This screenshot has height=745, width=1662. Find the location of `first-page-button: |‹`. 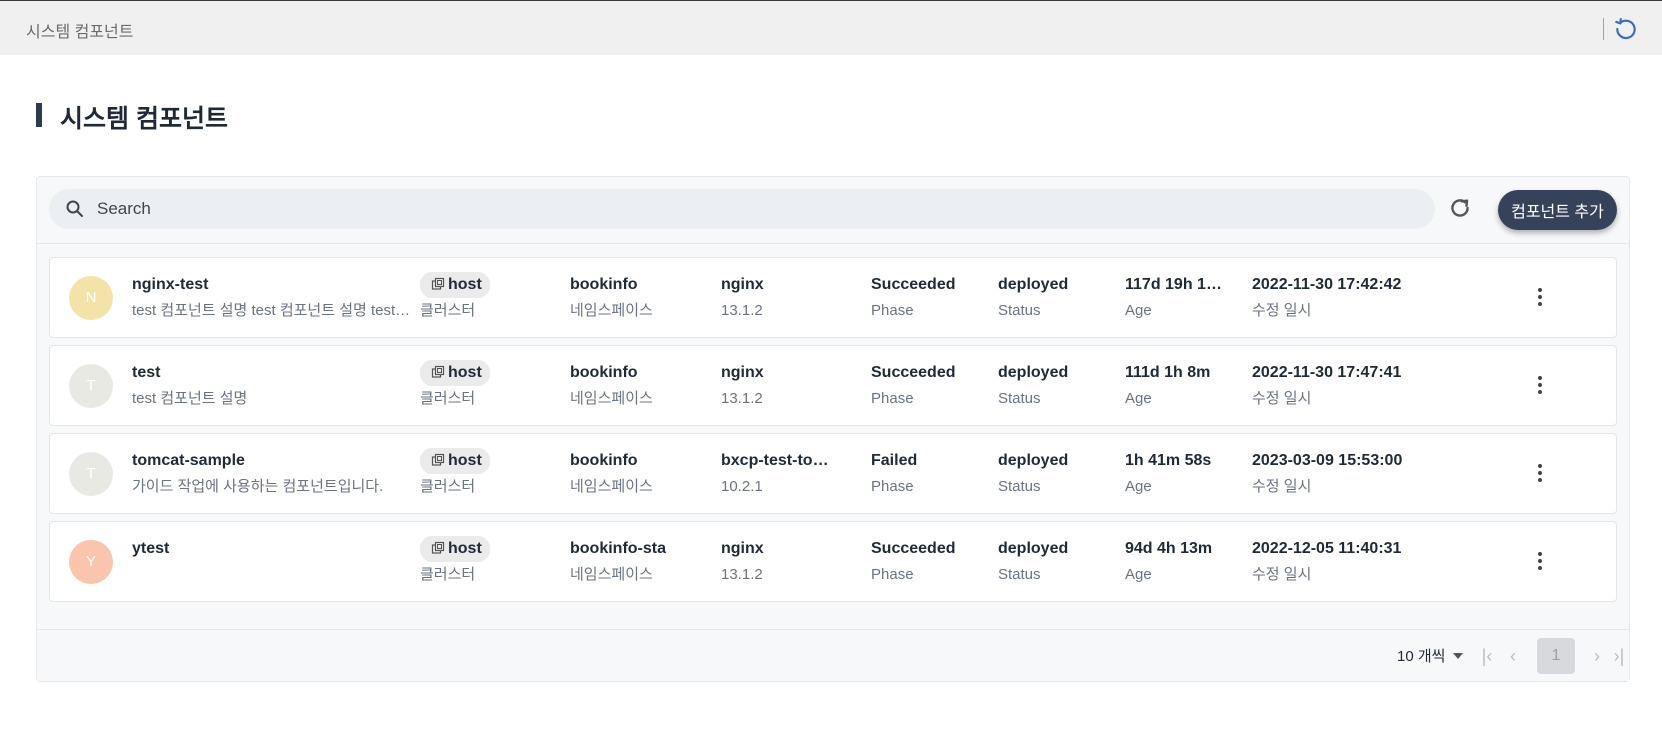

first-page-button: |‹ is located at coordinates (1487, 656).